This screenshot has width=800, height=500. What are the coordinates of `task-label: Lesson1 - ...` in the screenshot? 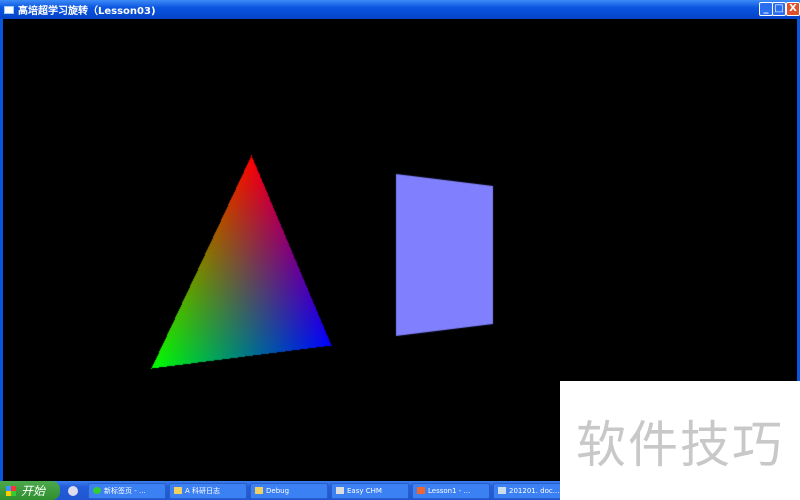 It's located at (449, 490).